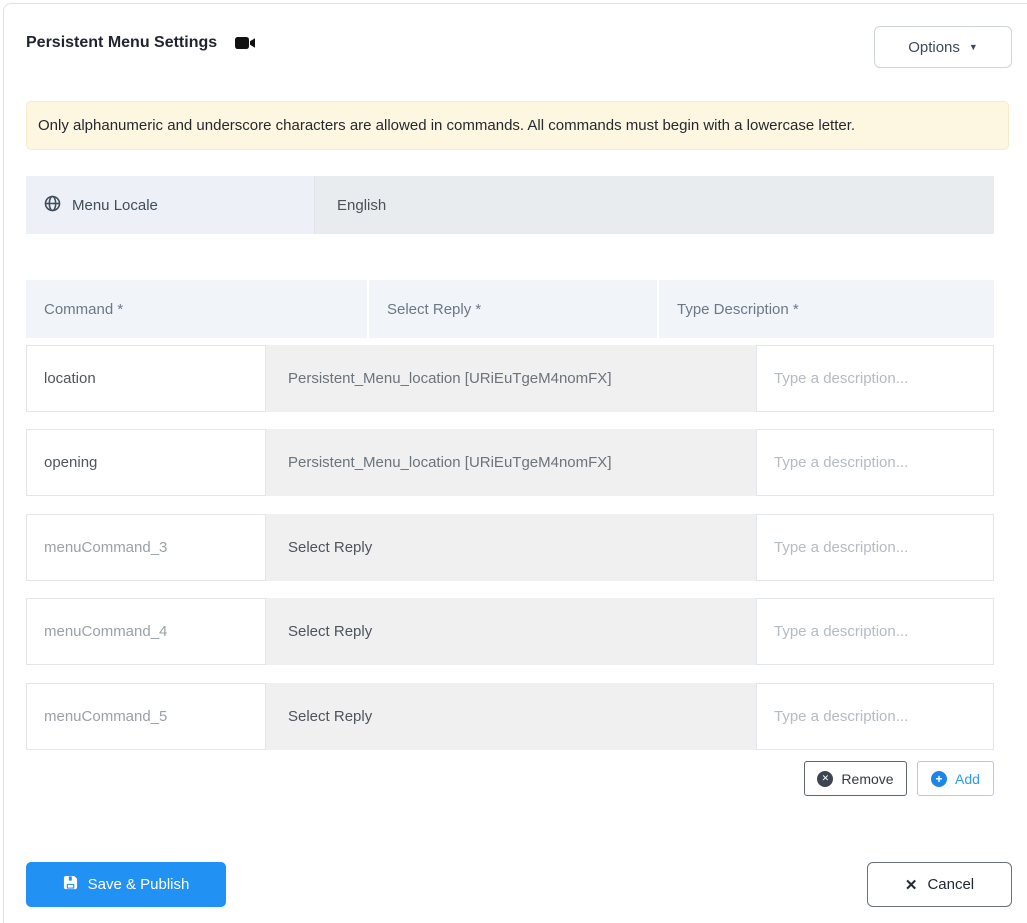 This screenshot has width=1027, height=923. Describe the element at coordinates (826, 309) in the screenshot. I see `column-header-type-description: Type Description *` at that location.